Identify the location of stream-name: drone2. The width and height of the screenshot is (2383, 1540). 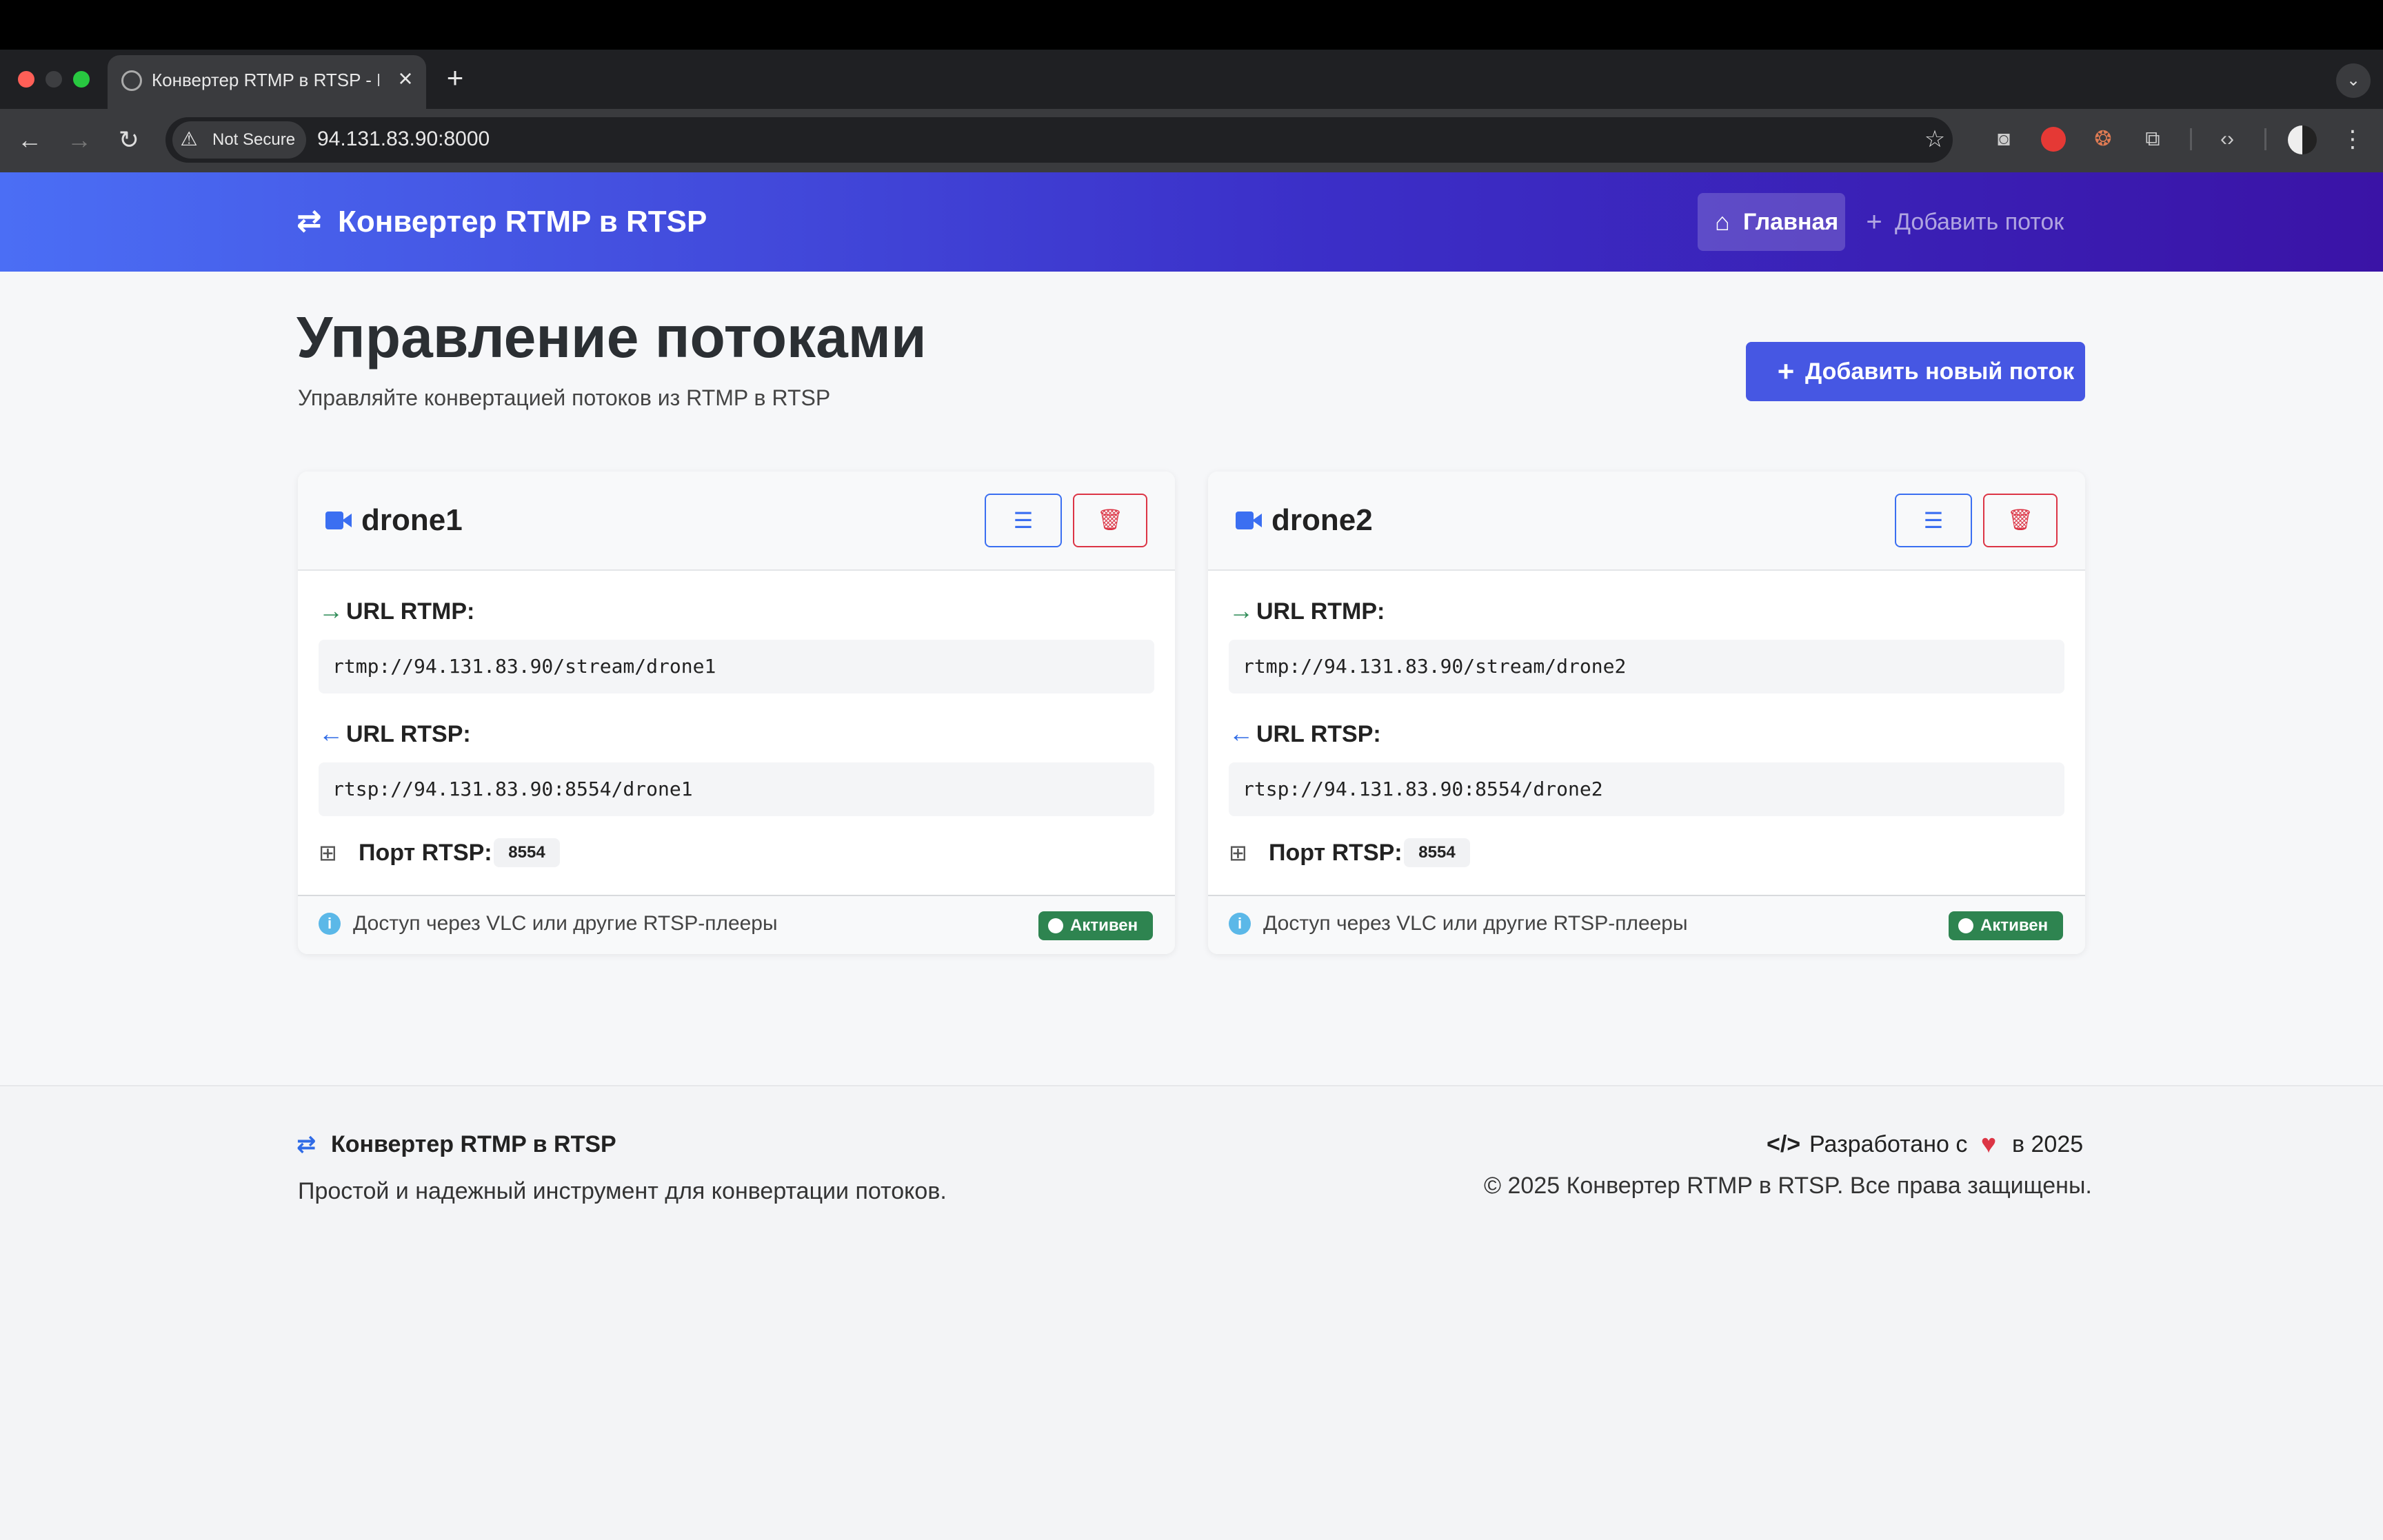
(1322, 520).